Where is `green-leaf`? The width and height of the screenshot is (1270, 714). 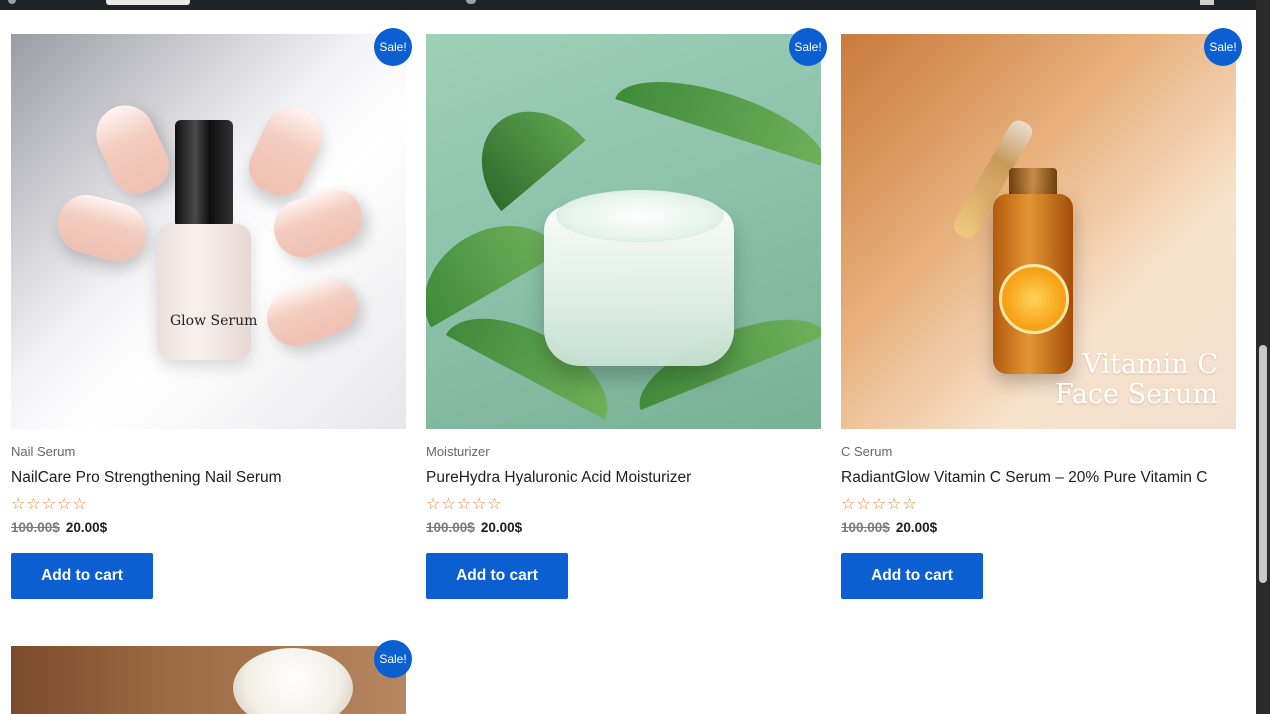
green-leaf is located at coordinates (521, 149).